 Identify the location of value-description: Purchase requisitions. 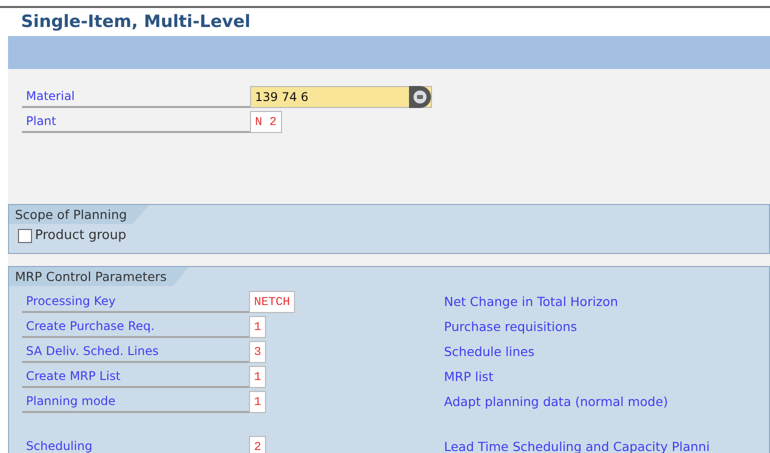
(510, 327).